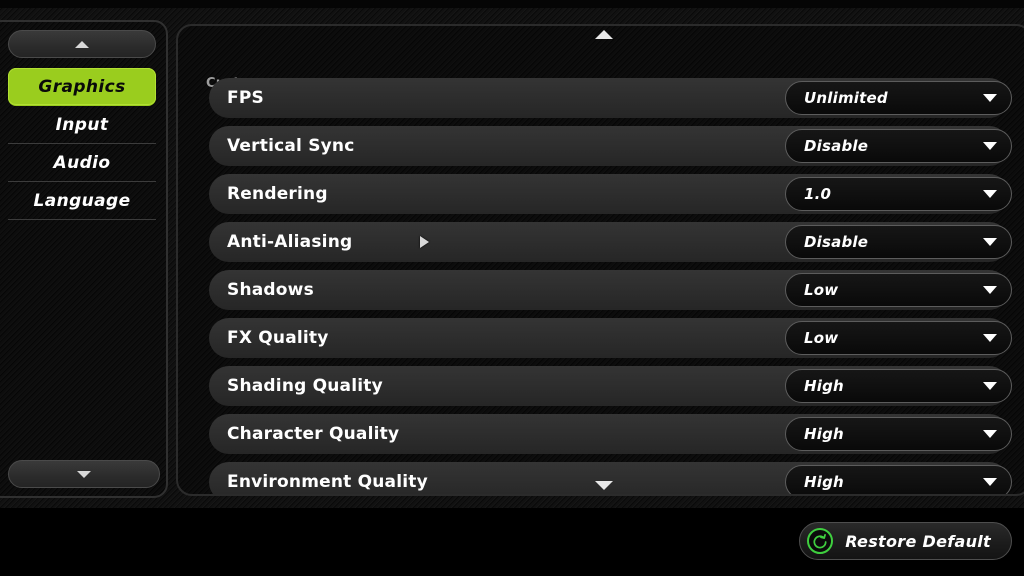  I want to click on sidebar-item-label: Input, so click(82, 124).